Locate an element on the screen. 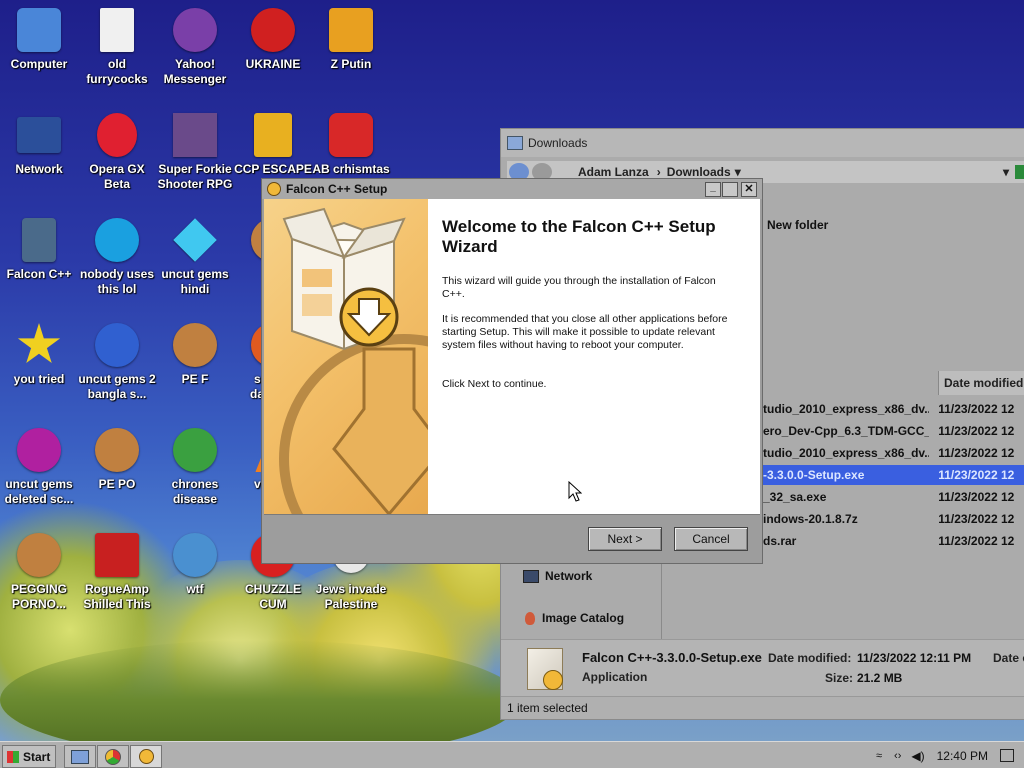  desktop-icon-label: Jews invade Palestine is located at coordinates (351, 596).